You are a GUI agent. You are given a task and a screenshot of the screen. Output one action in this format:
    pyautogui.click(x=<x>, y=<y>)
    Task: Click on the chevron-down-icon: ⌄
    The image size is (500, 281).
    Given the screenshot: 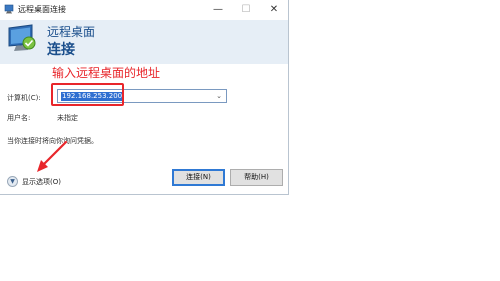 What is the action you would take?
    pyautogui.click(x=219, y=96)
    